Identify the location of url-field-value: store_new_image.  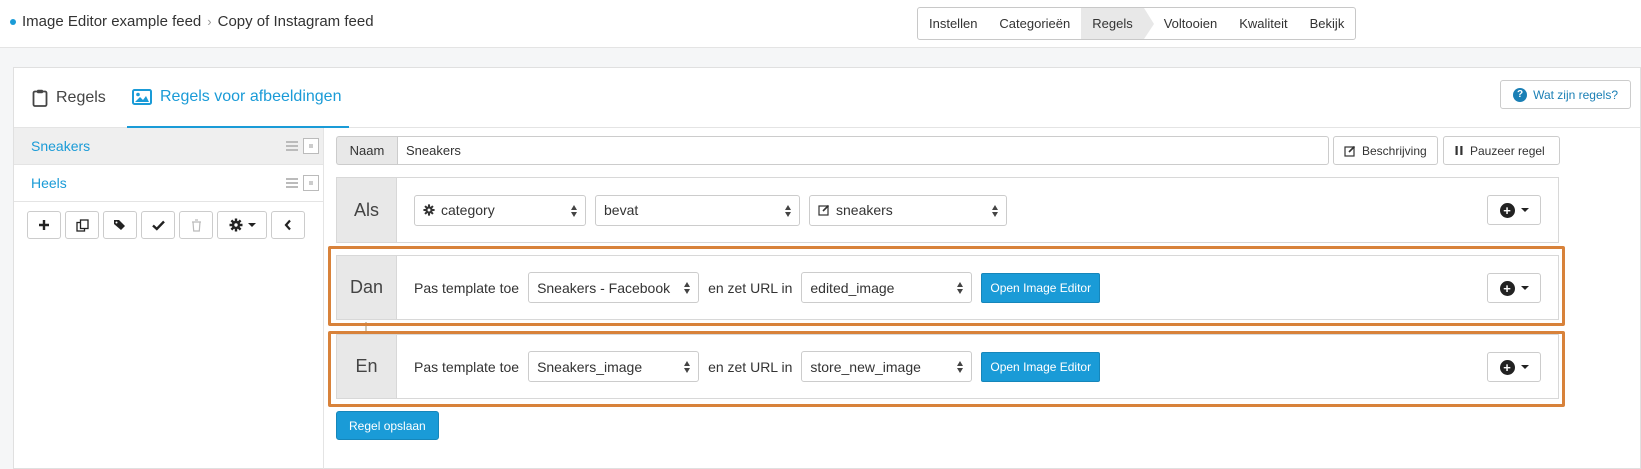
(865, 366).